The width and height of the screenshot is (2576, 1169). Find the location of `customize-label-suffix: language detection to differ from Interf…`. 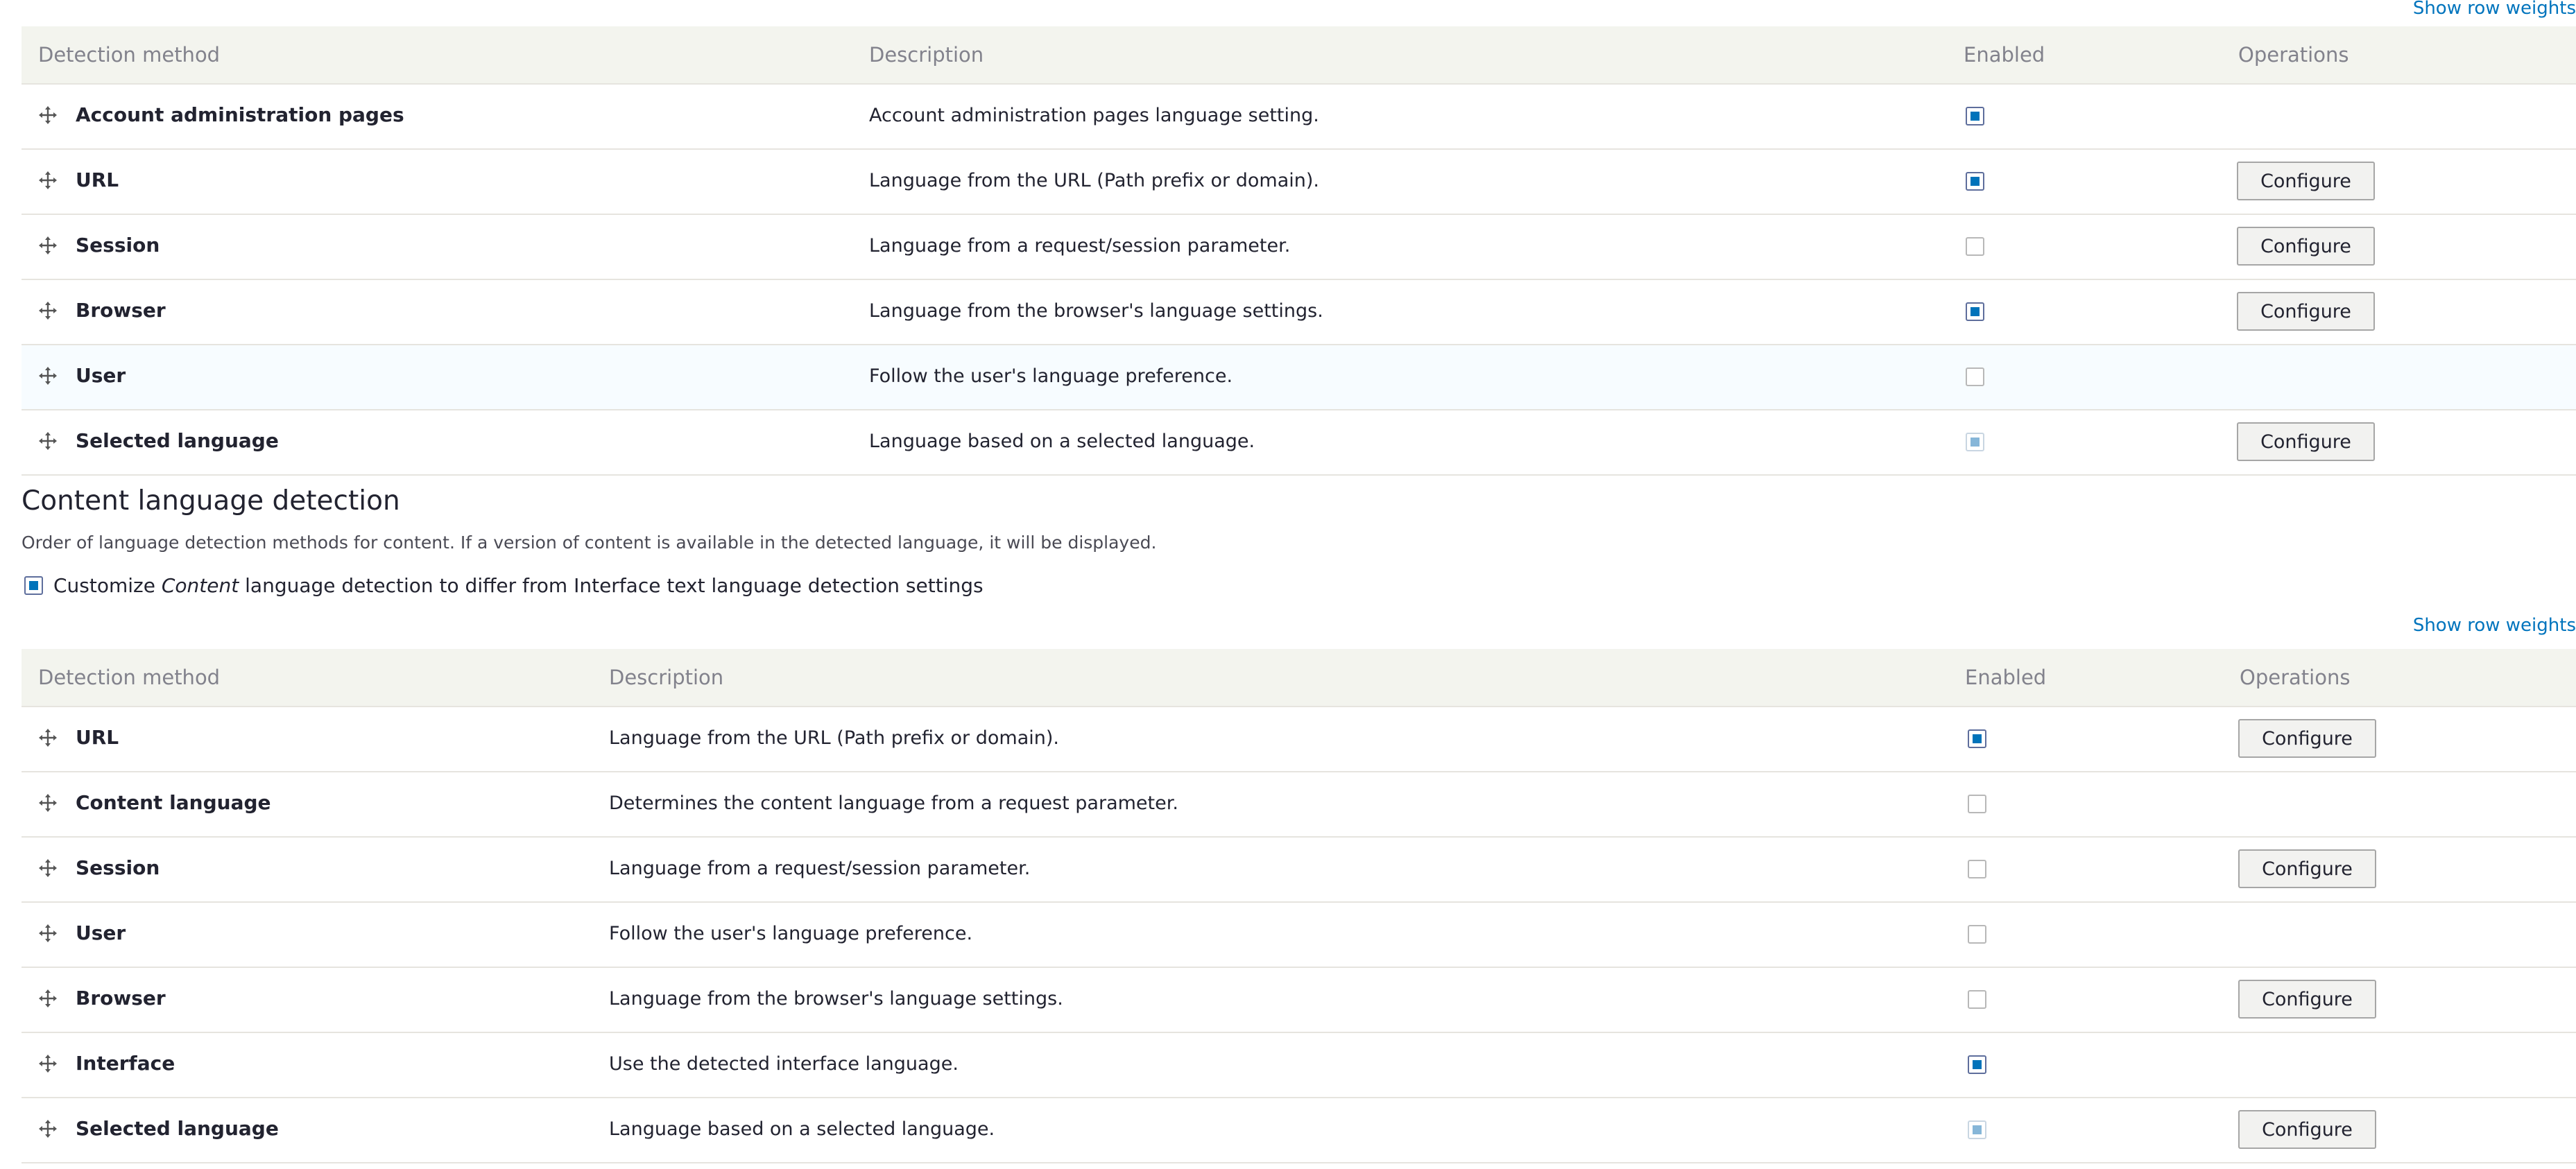

customize-label-suffix: language detection to differ from Interf… is located at coordinates (611, 586).